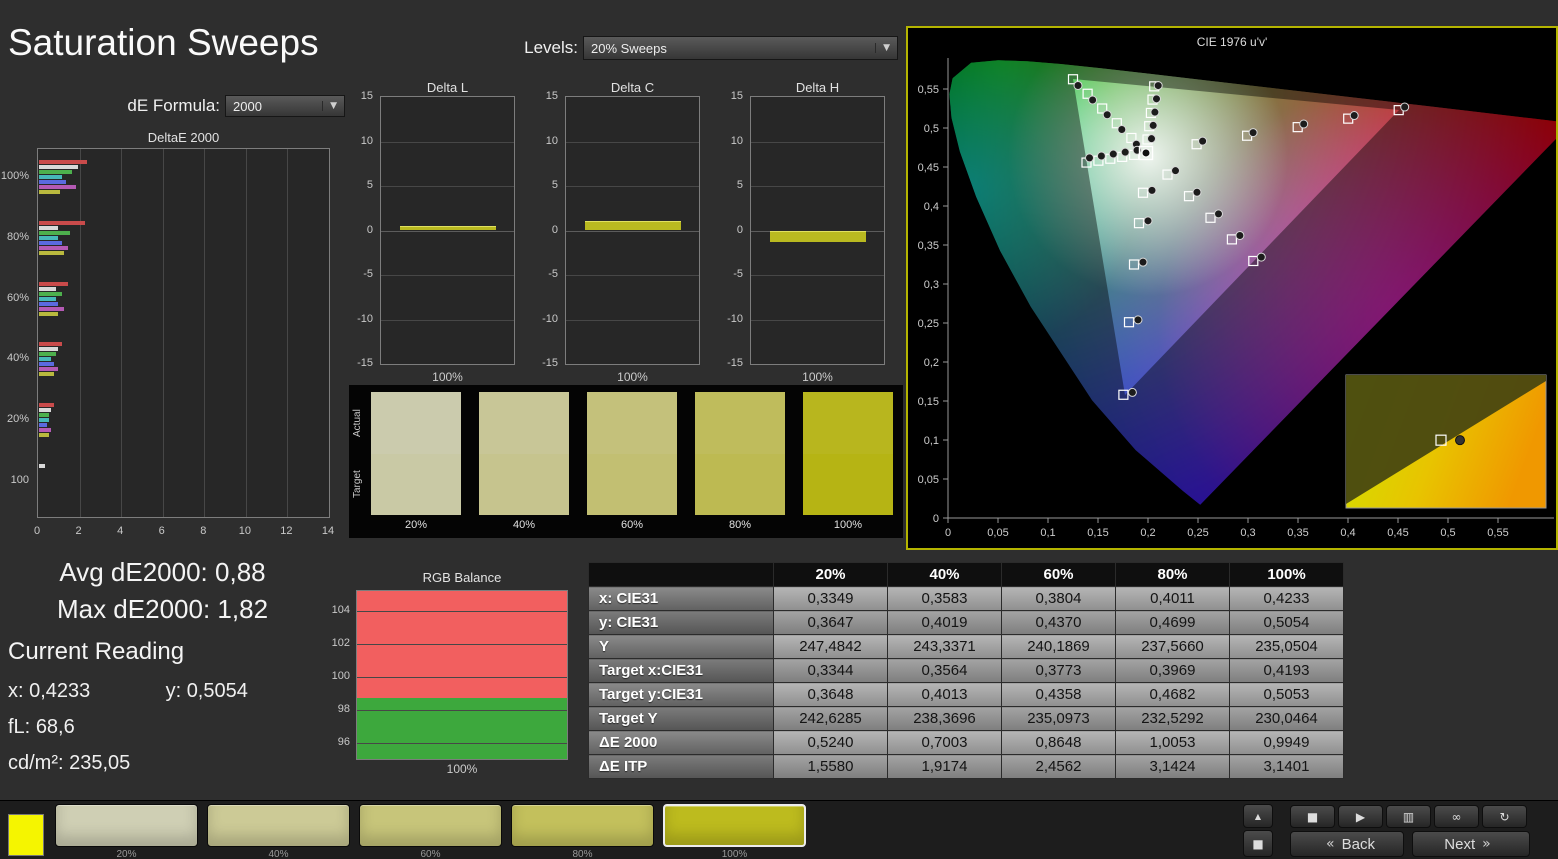  I want to click on de-formula-value: 2000, so click(247, 106).